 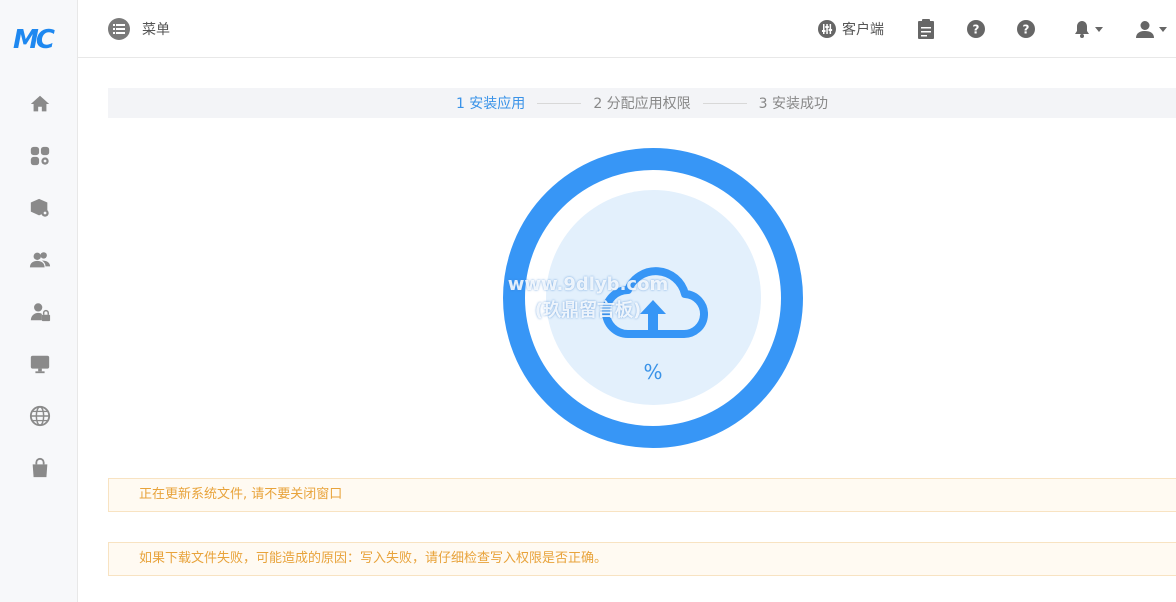 What do you see at coordinates (653, 372) in the screenshot?
I see `progress-percent: %` at bounding box center [653, 372].